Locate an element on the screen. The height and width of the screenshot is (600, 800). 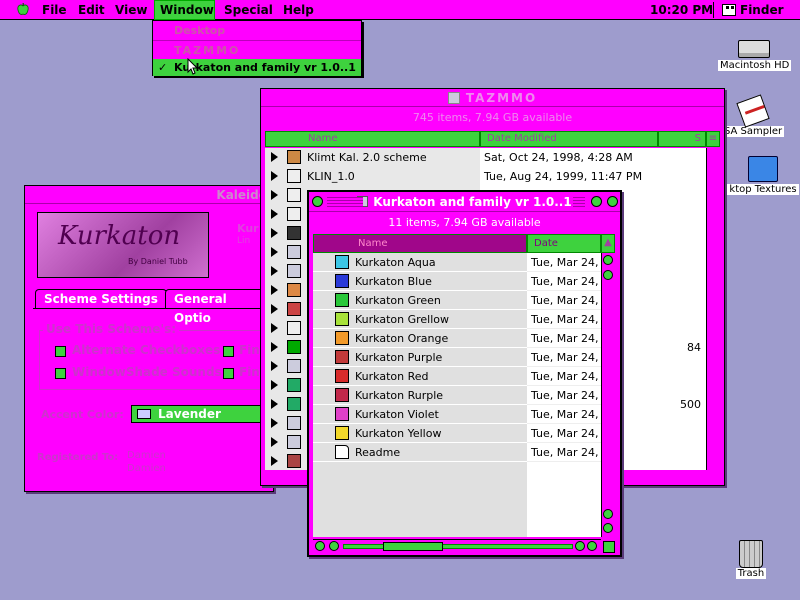
desktop-icon-sa-sampler: SA Sampler is located at coordinates (753, 115).